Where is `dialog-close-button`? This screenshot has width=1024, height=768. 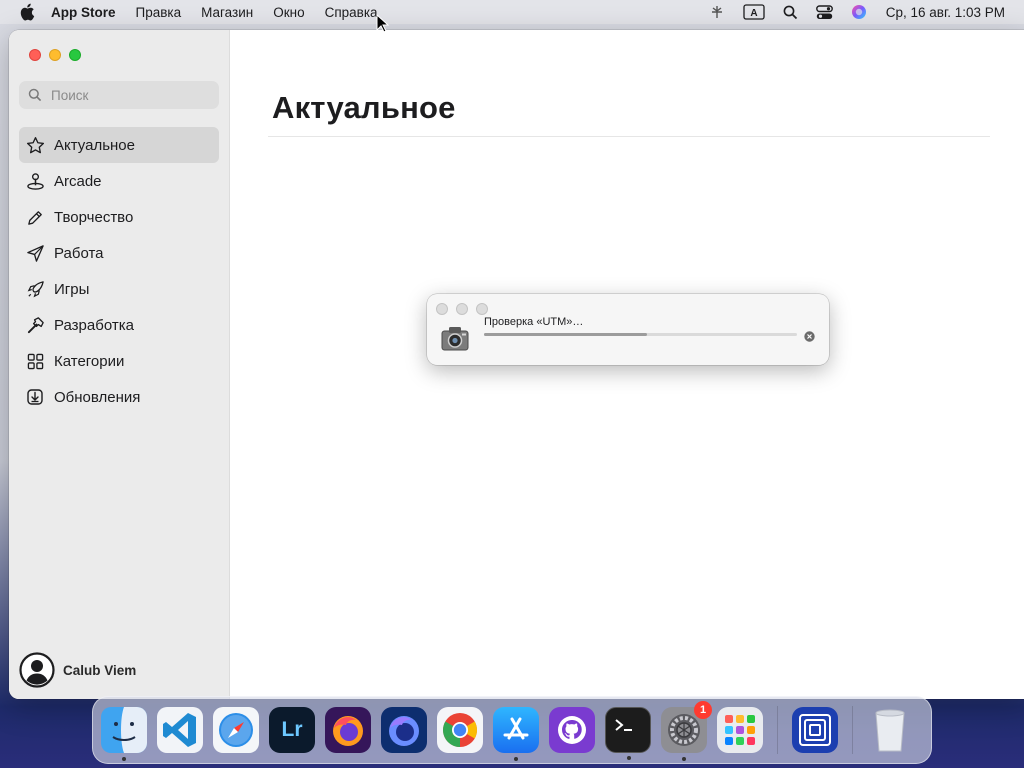
dialog-close-button is located at coordinates (442, 309).